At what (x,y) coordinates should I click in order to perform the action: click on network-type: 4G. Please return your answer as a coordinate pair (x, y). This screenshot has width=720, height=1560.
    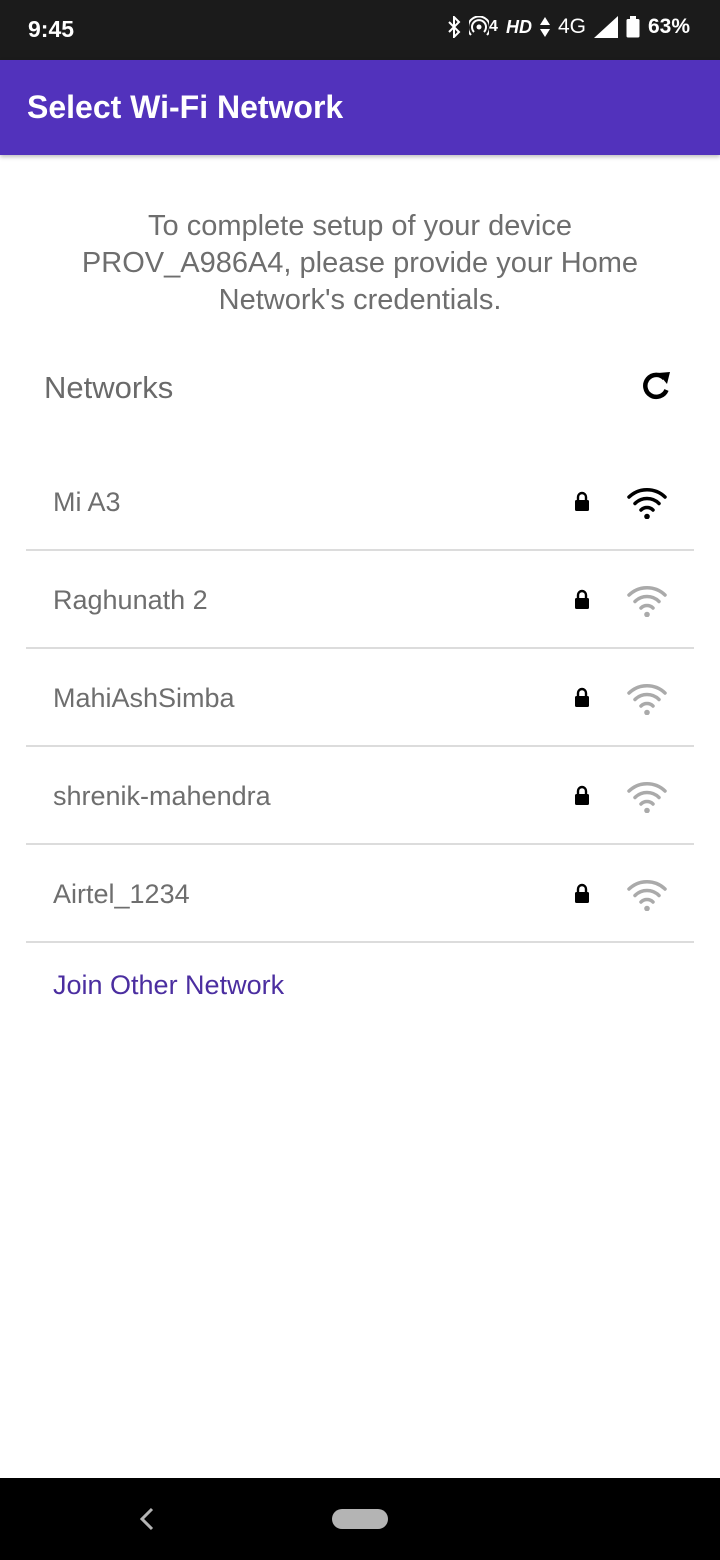
    Looking at the image, I should click on (571, 26).